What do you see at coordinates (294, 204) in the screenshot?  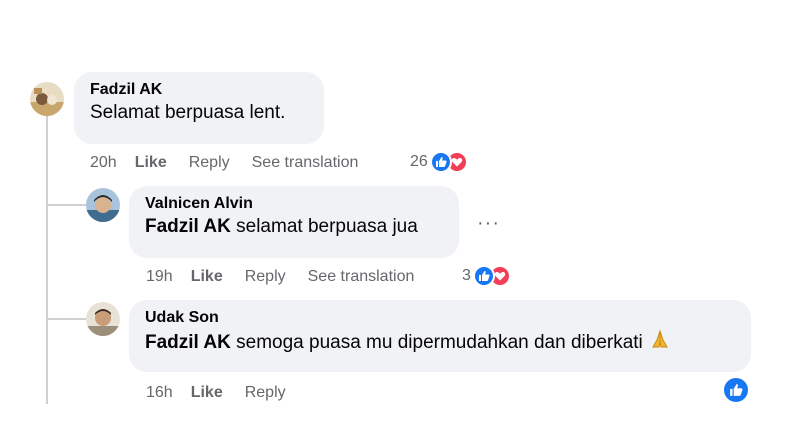 I see `comment-author: Valnicen Alvin` at bounding box center [294, 204].